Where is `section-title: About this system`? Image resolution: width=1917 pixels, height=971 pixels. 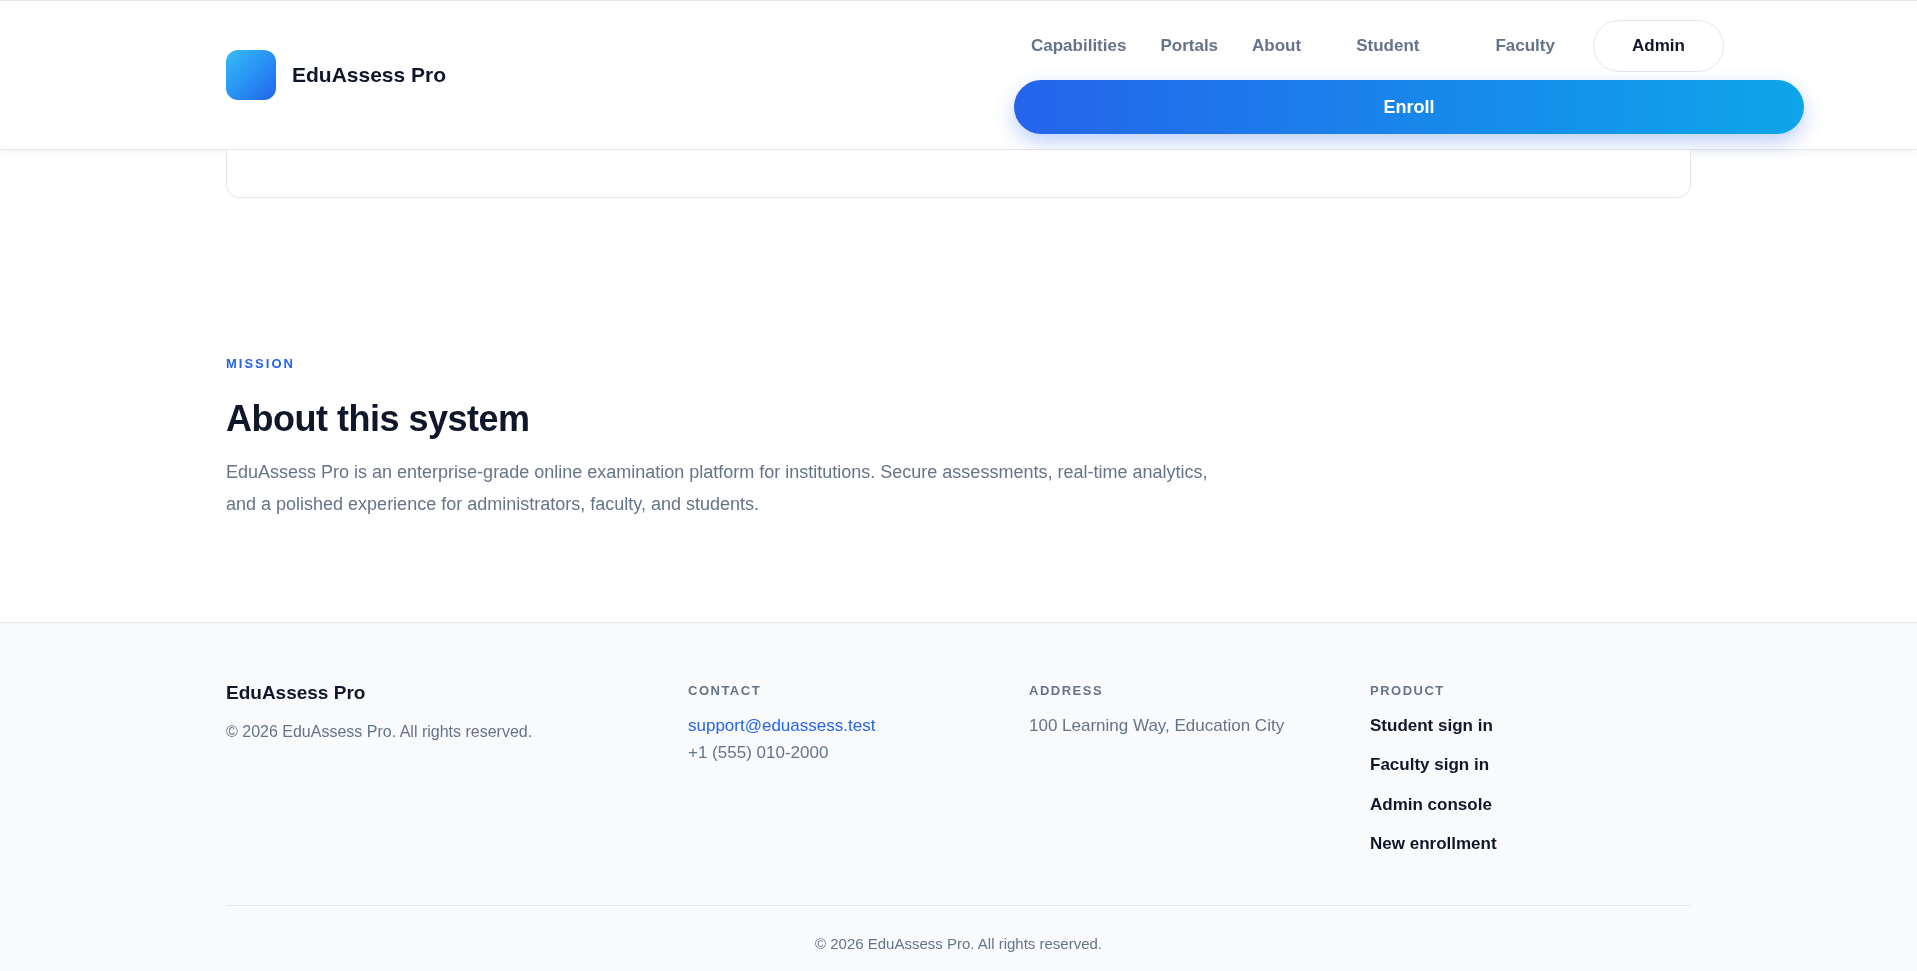 section-title: About this system is located at coordinates (378, 418).